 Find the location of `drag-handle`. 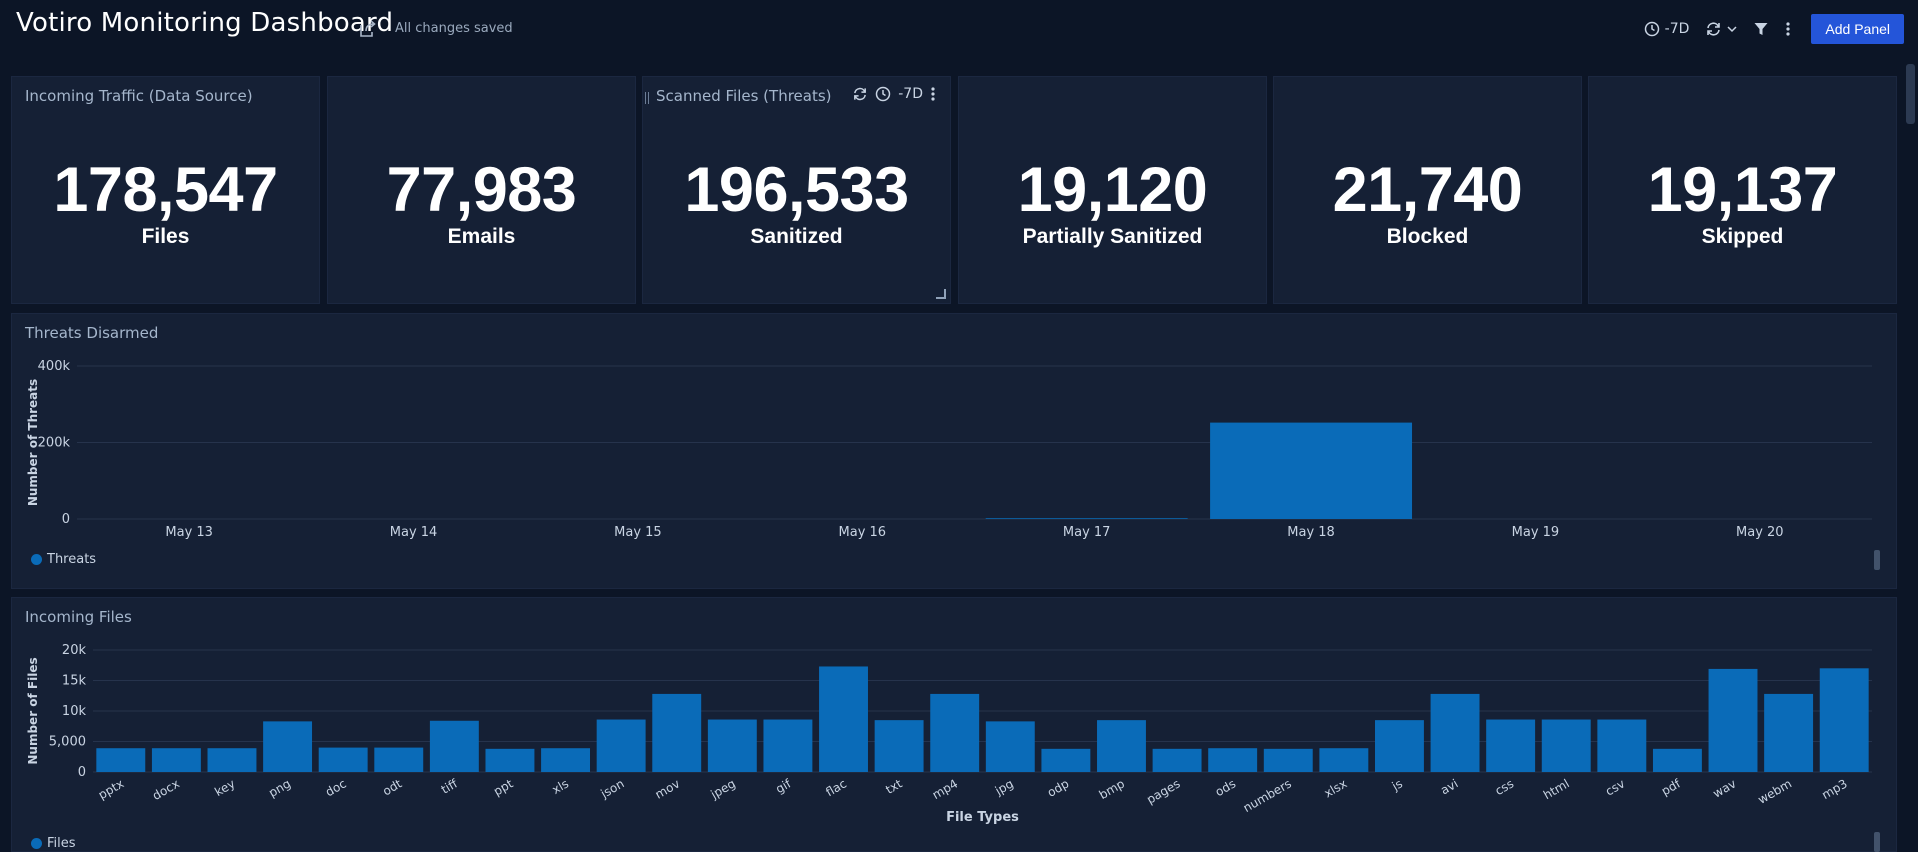

drag-handle is located at coordinates (647, 98).